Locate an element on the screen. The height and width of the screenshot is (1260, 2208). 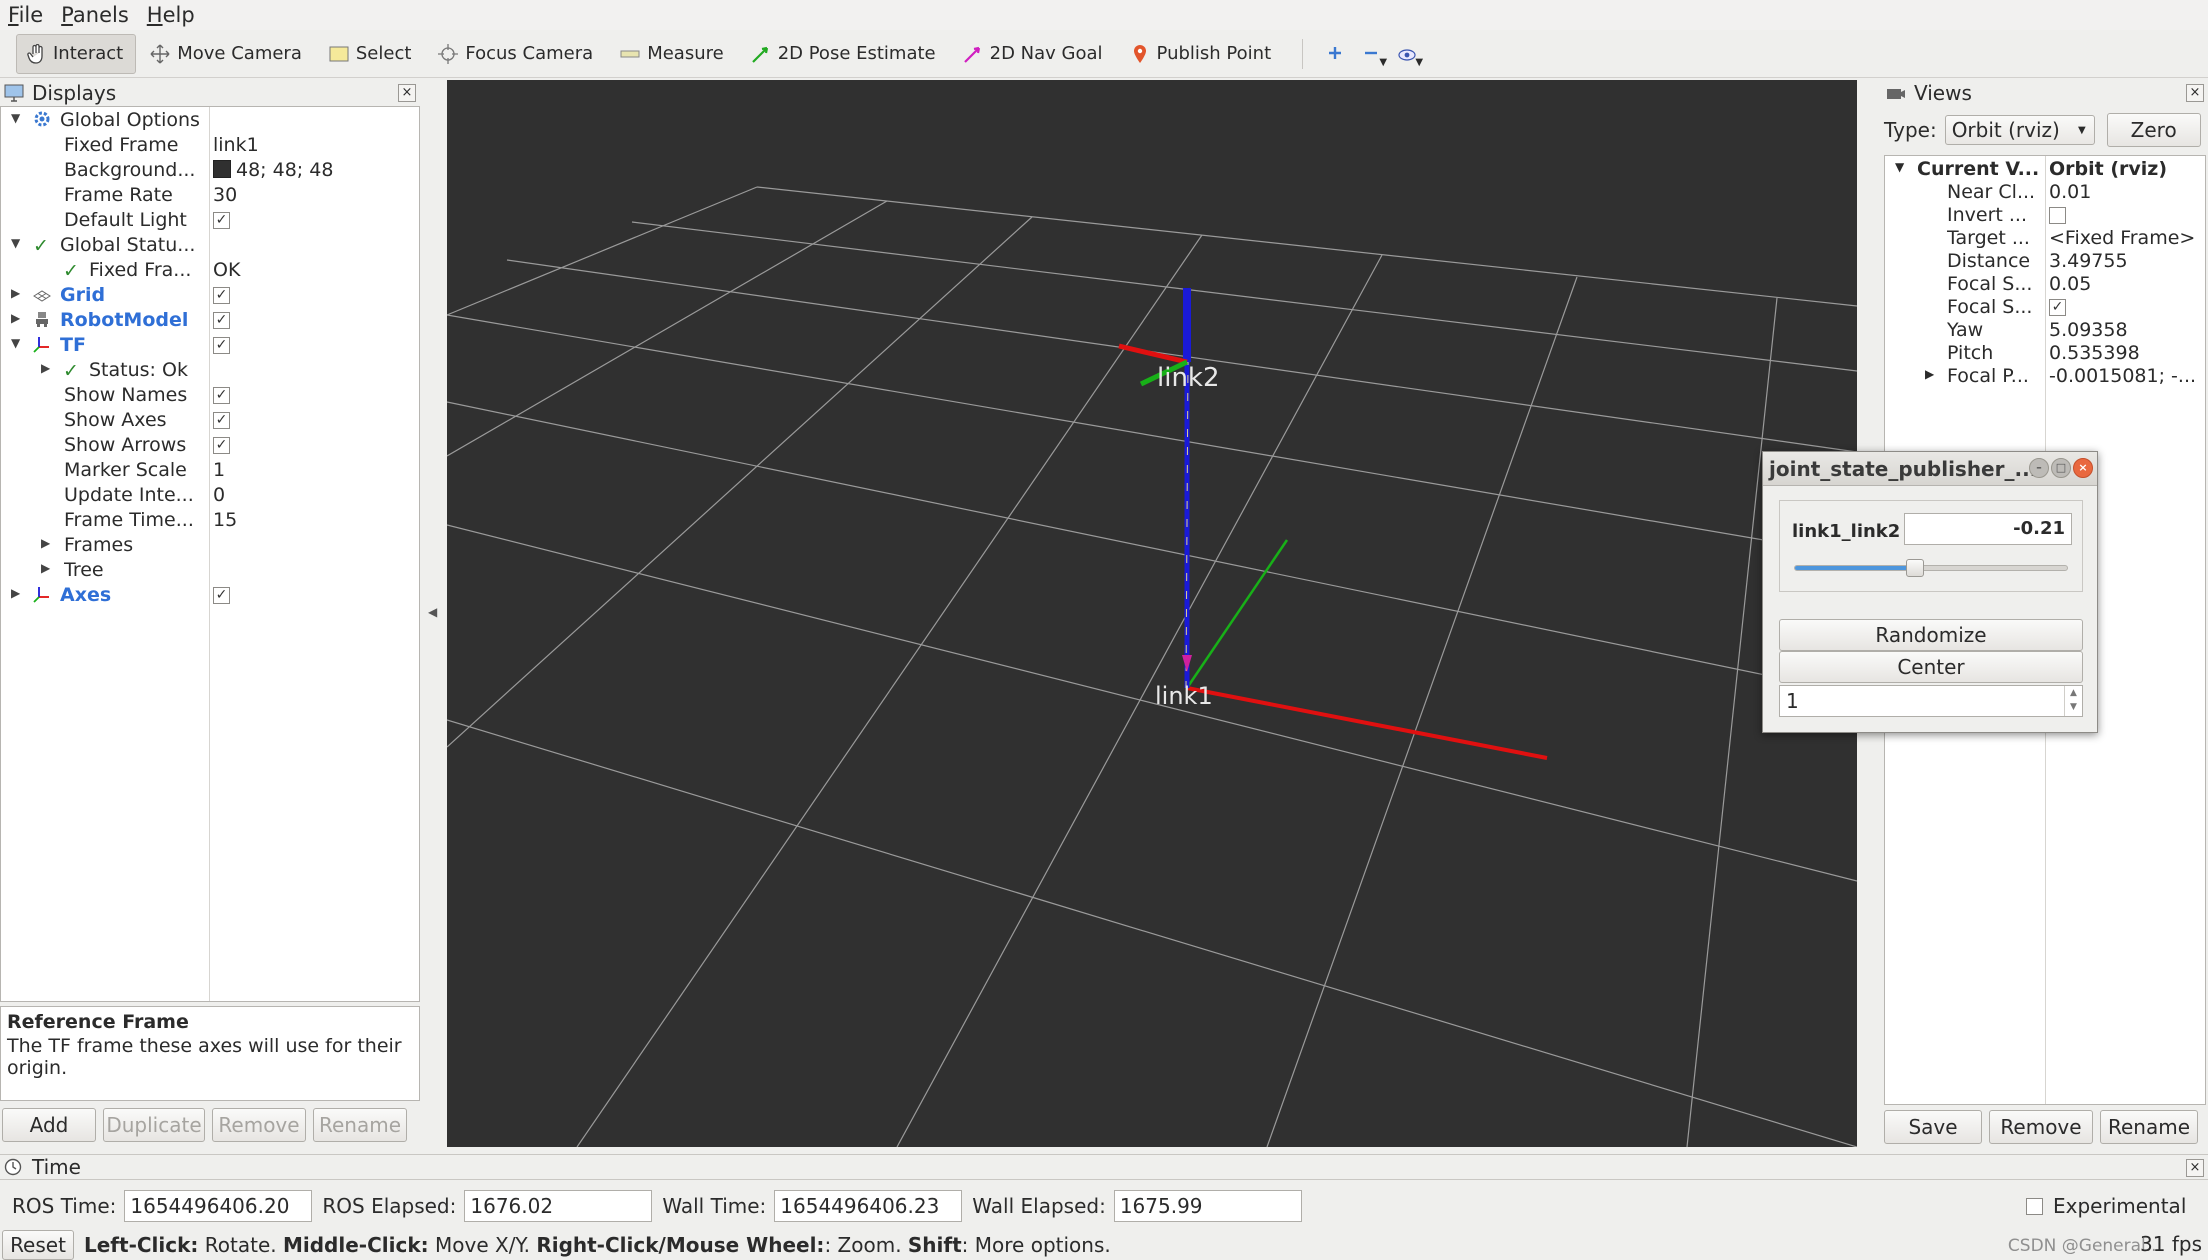
duplicate-display-button: Duplicate is located at coordinates (154, 1125).